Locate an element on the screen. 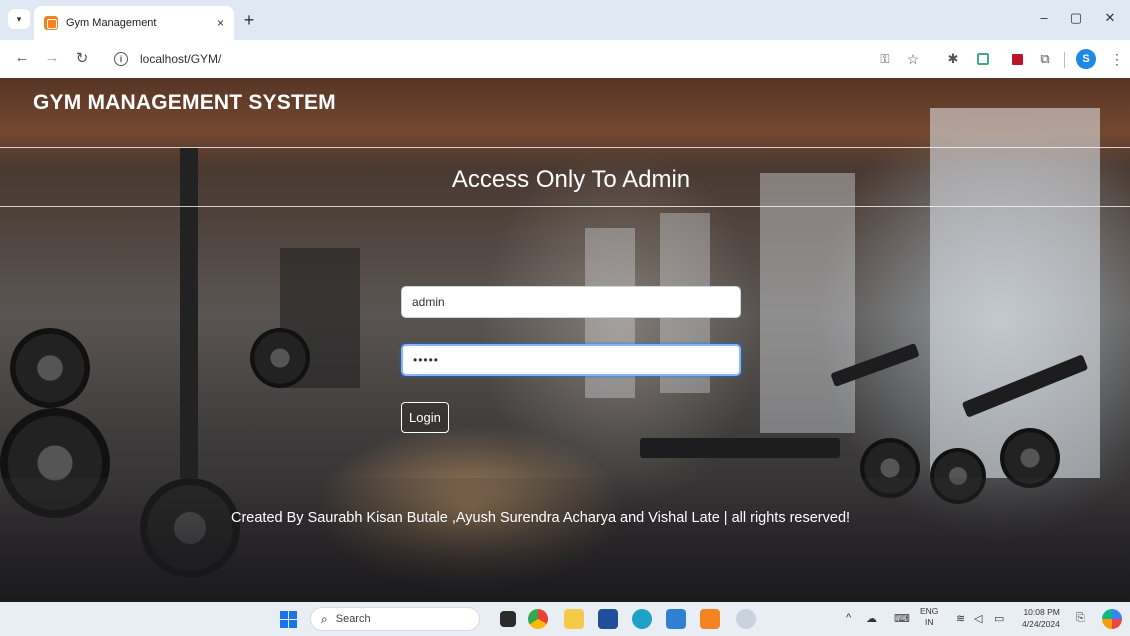  password-input is located at coordinates (571, 360).